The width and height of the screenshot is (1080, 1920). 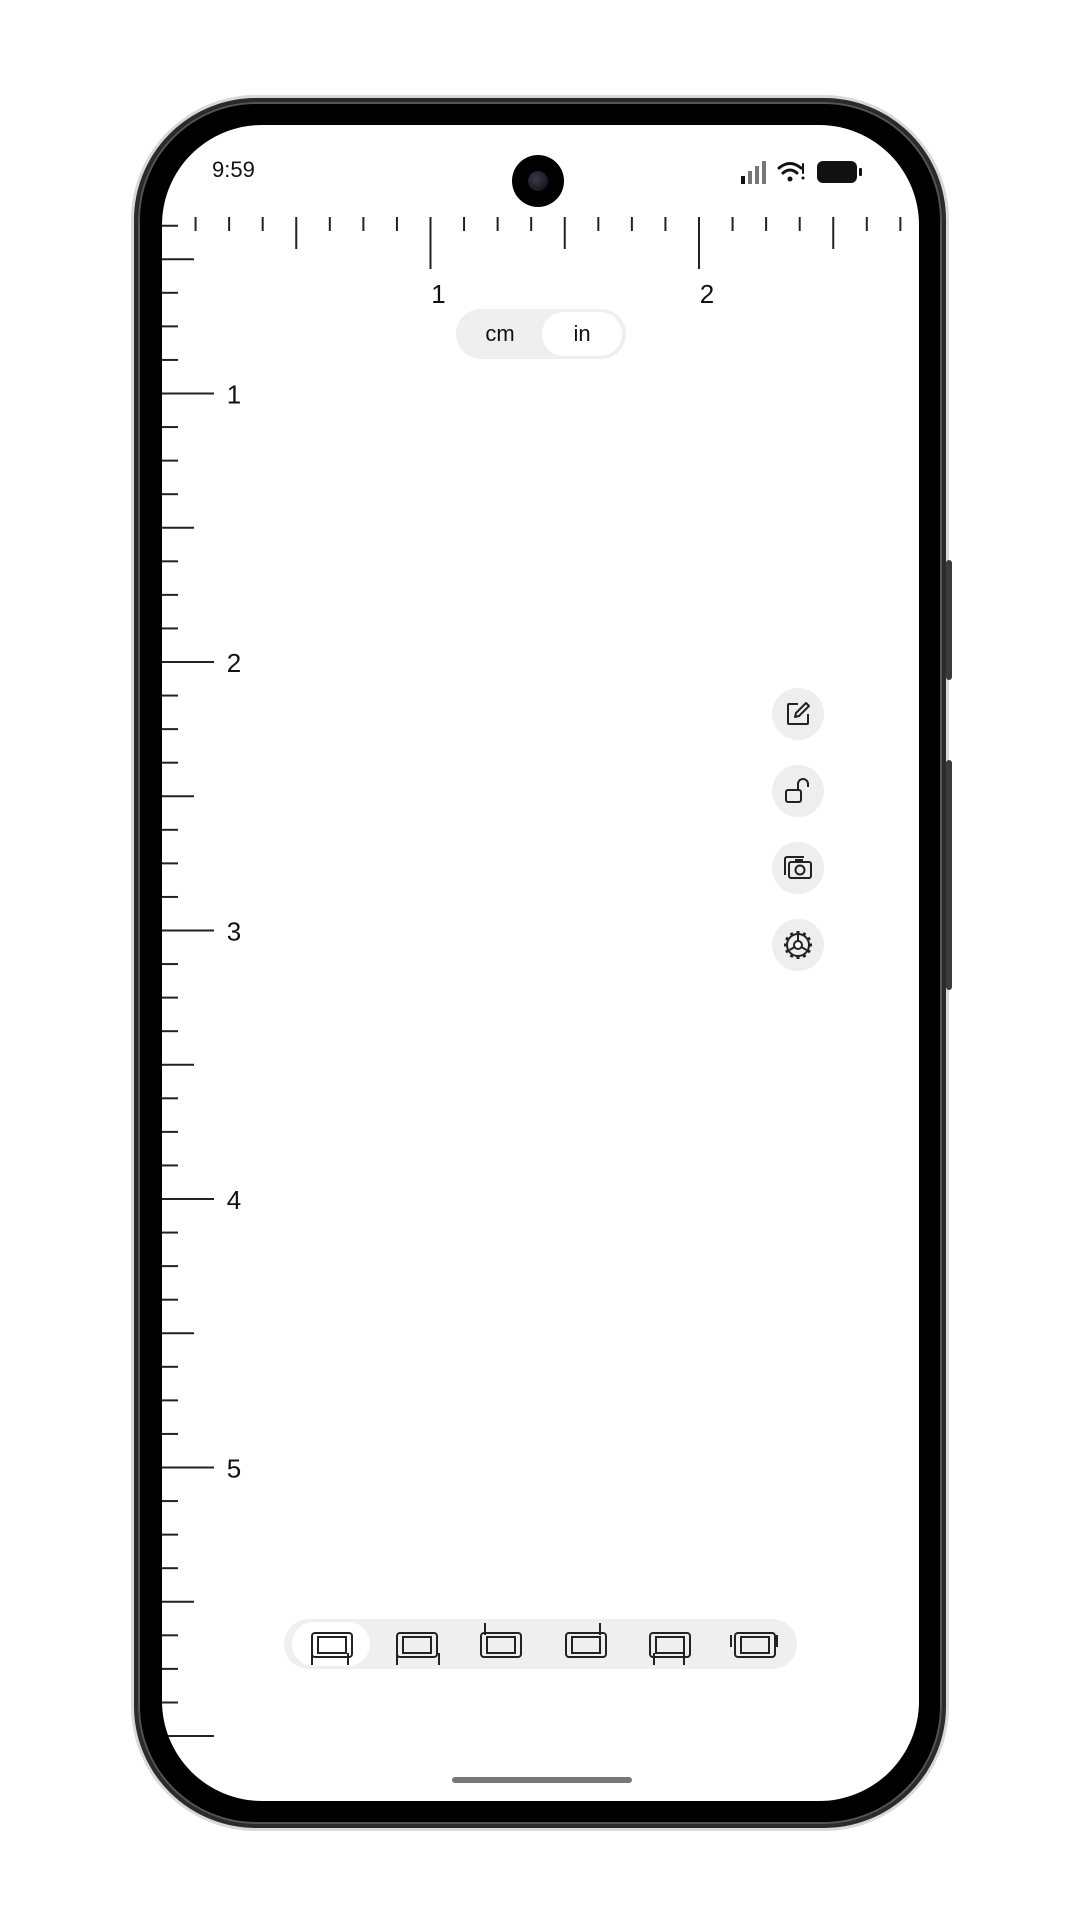 I want to click on mode-bar, so click(x=540, y=1644).